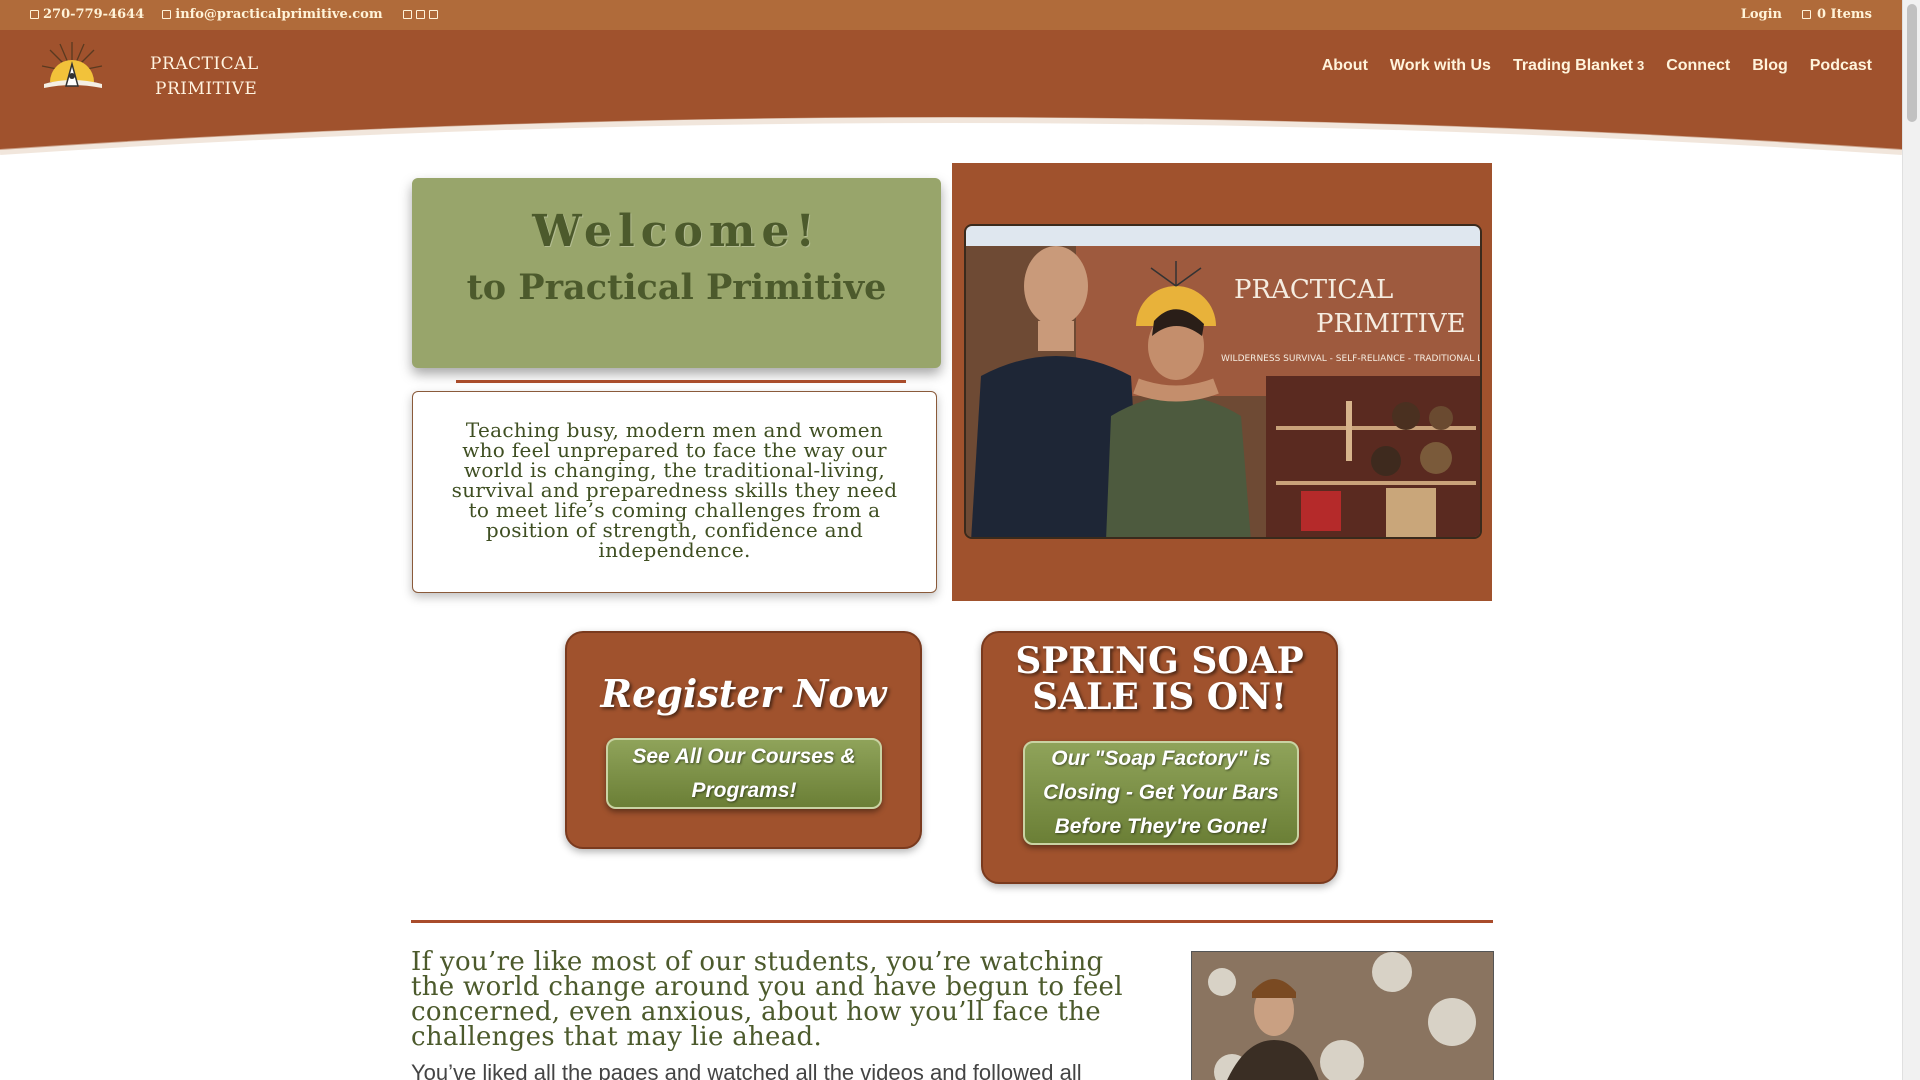  I want to click on welcome-banner: Welcome! to Practical Primitive, so click(676, 273).